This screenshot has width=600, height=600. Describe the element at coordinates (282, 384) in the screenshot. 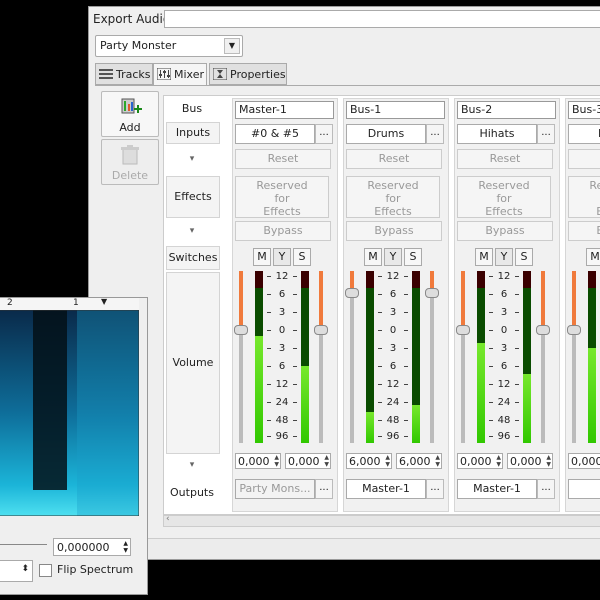

I see `meter-tick-label: 12` at that location.